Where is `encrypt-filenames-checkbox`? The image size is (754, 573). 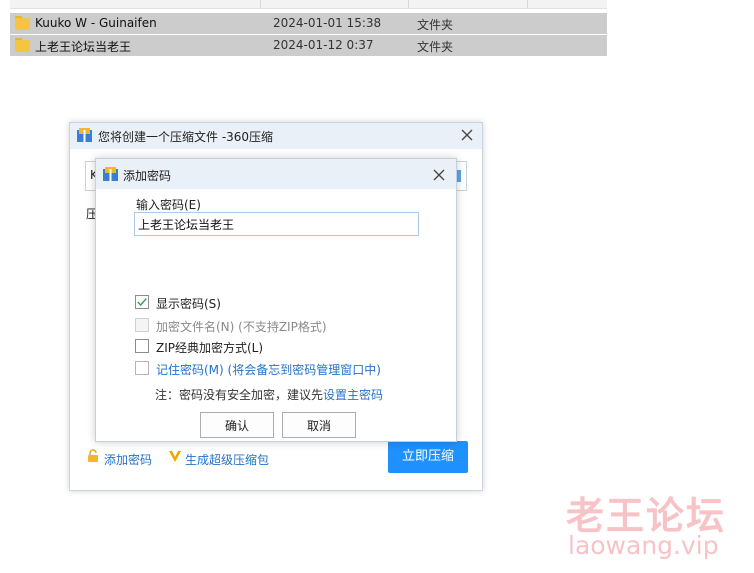 encrypt-filenames-checkbox is located at coordinates (142, 325).